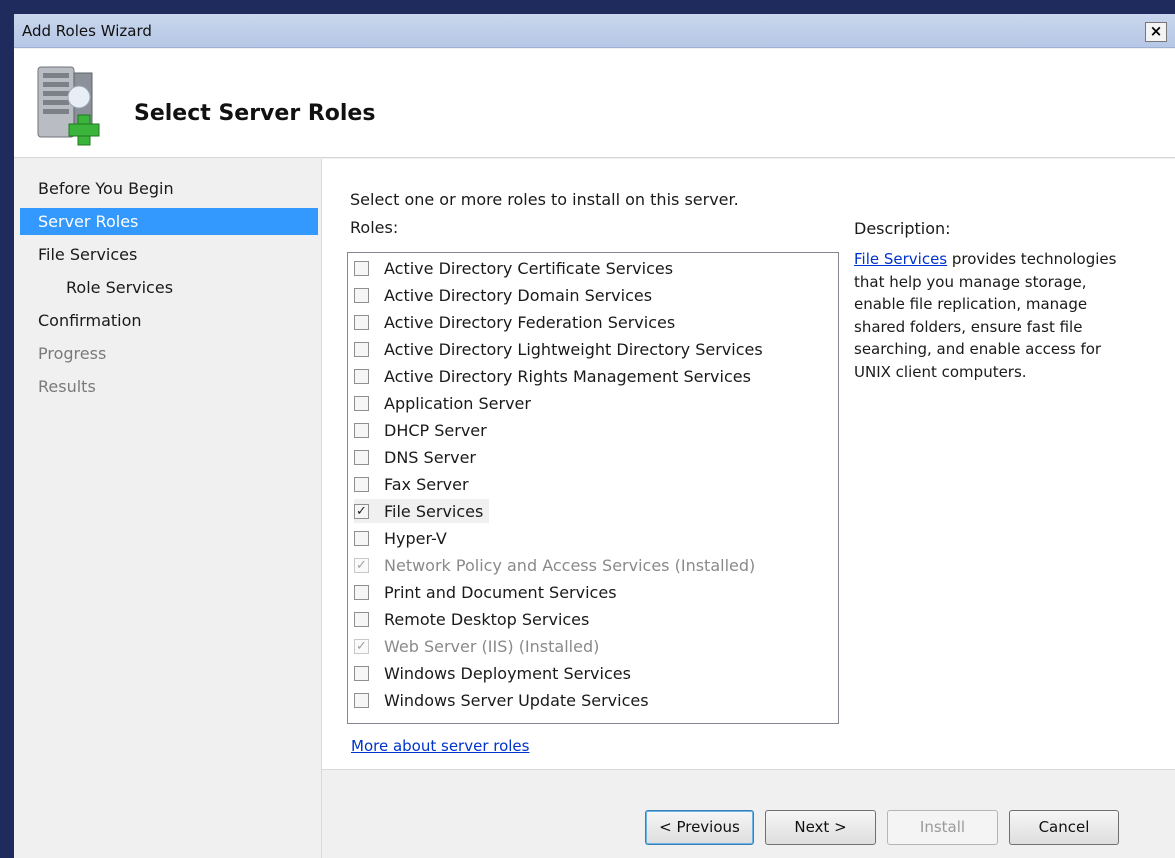 The width and height of the screenshot is (1175, 858). Describe the element at coordinates (434, 511) in the screenshot. I see `role-label: File Services` at that location.